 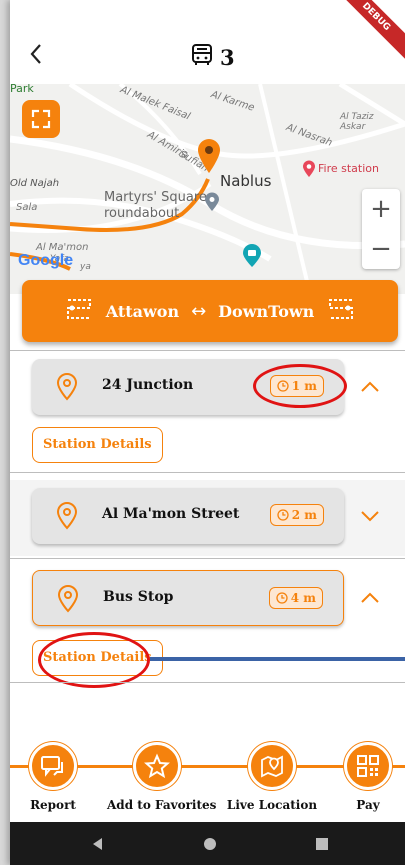 I want to click on map-label: roundabout, so click(x=142, y=213).